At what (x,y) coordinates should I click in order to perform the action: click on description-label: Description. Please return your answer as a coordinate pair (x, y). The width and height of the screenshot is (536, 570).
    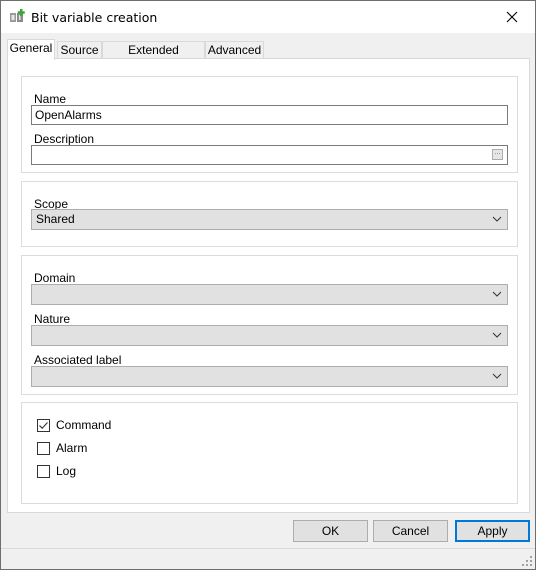
    Looking at the image, I should click on (64, 139).